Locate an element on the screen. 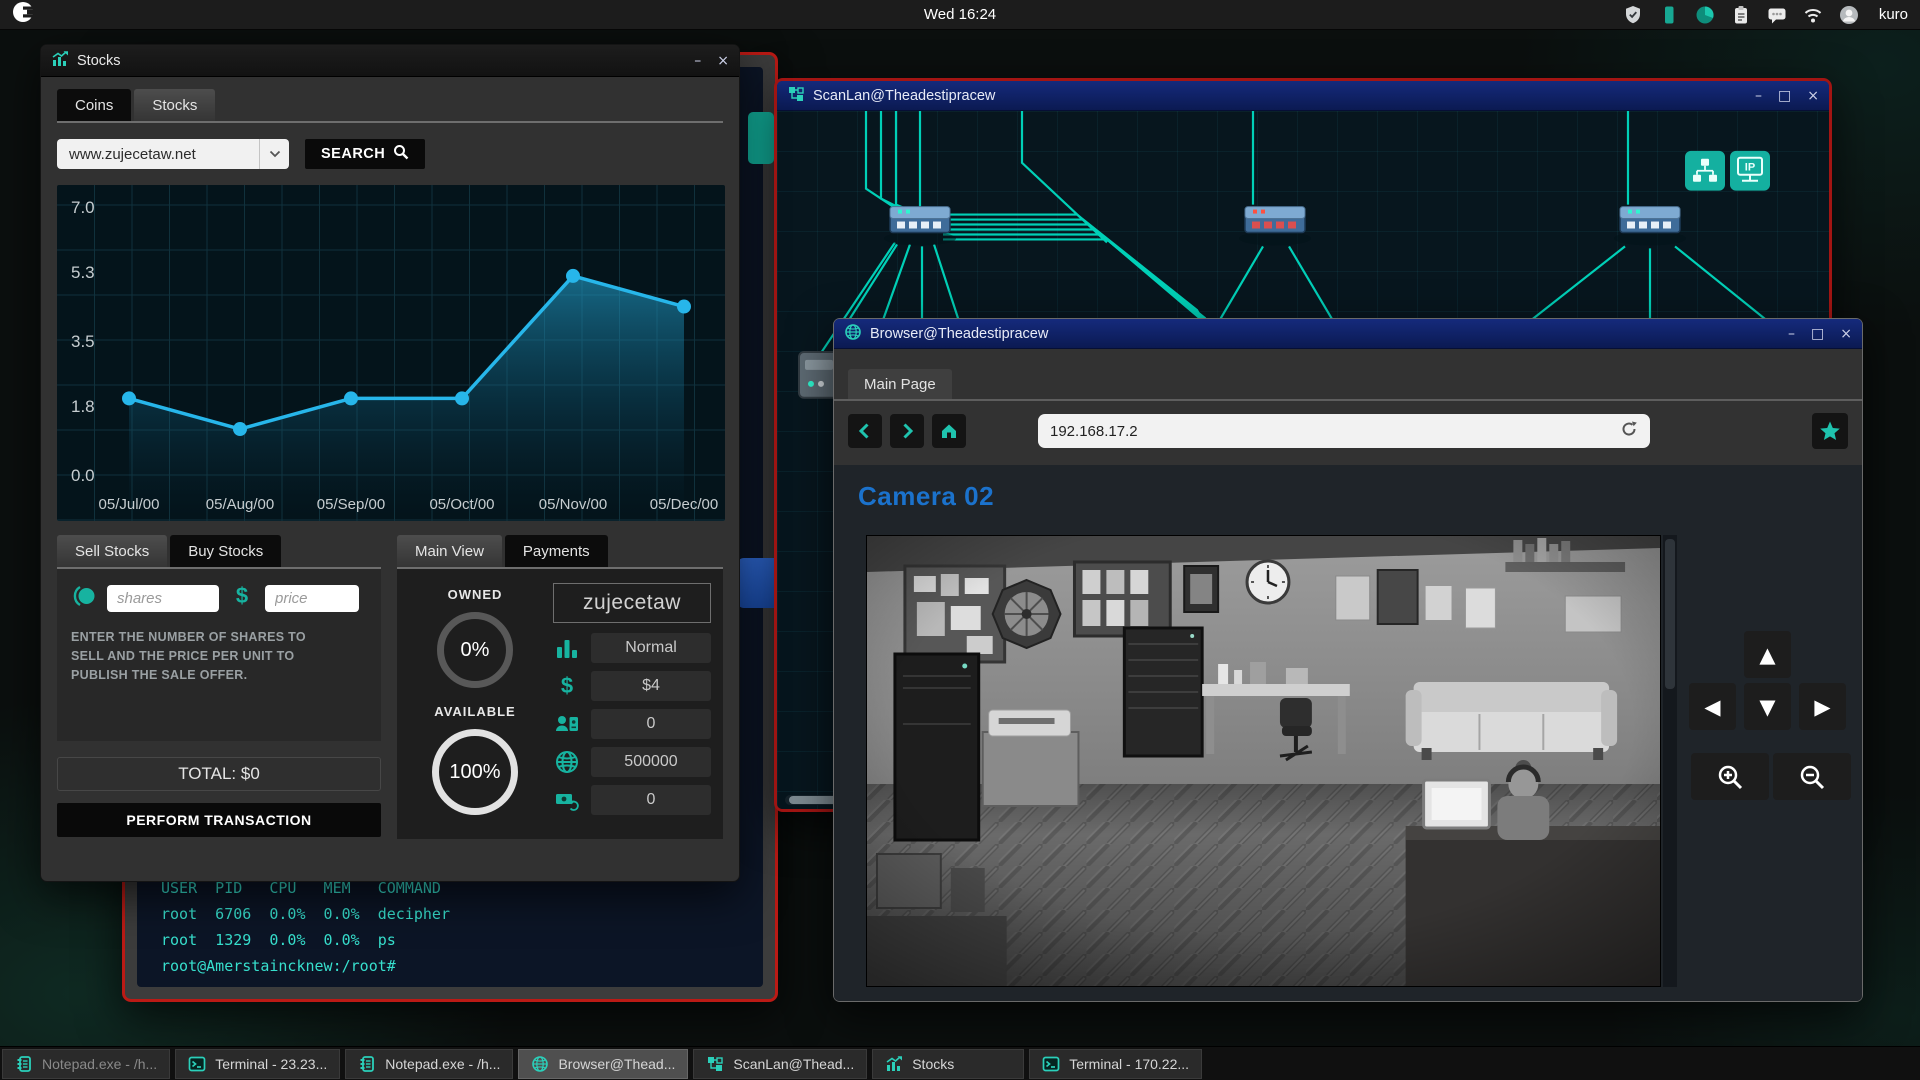  available-label: AVAILABLE is located at coordinates (475, 711).